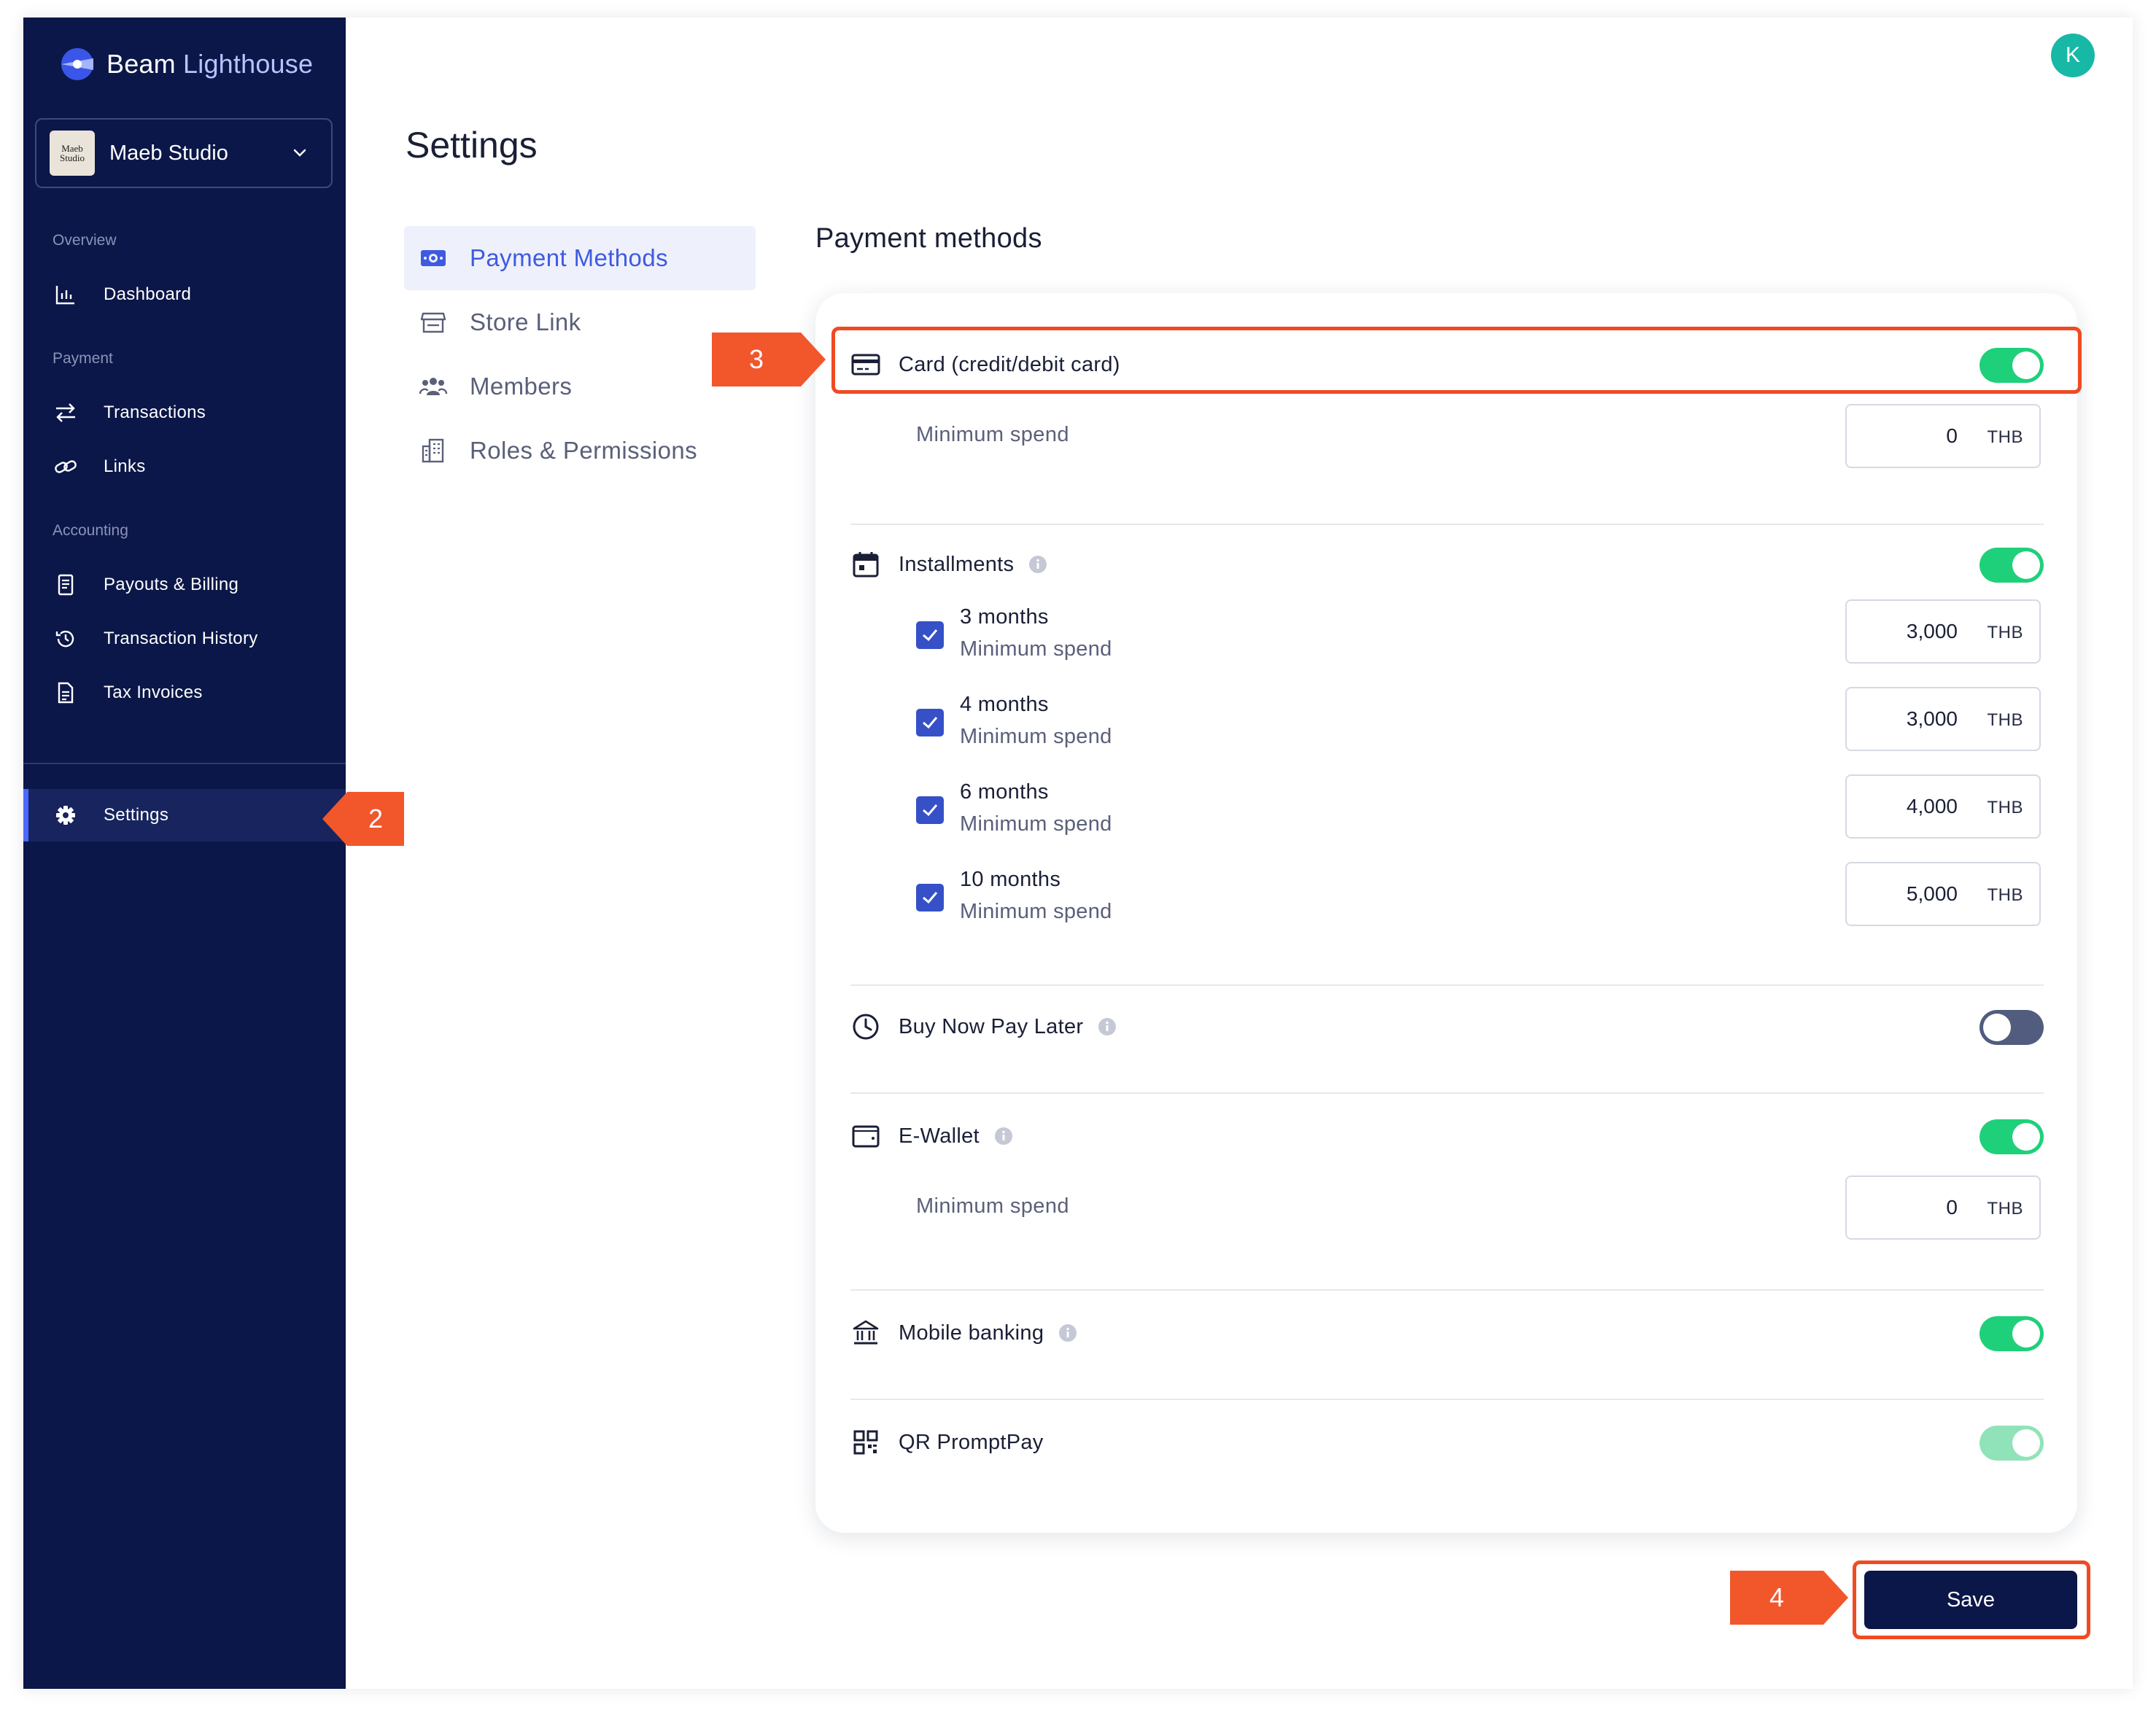  What do you see at coordinates (77, 64) in the screenshot?
I see `beam-logo-icon` at bounding box center [77, 64].